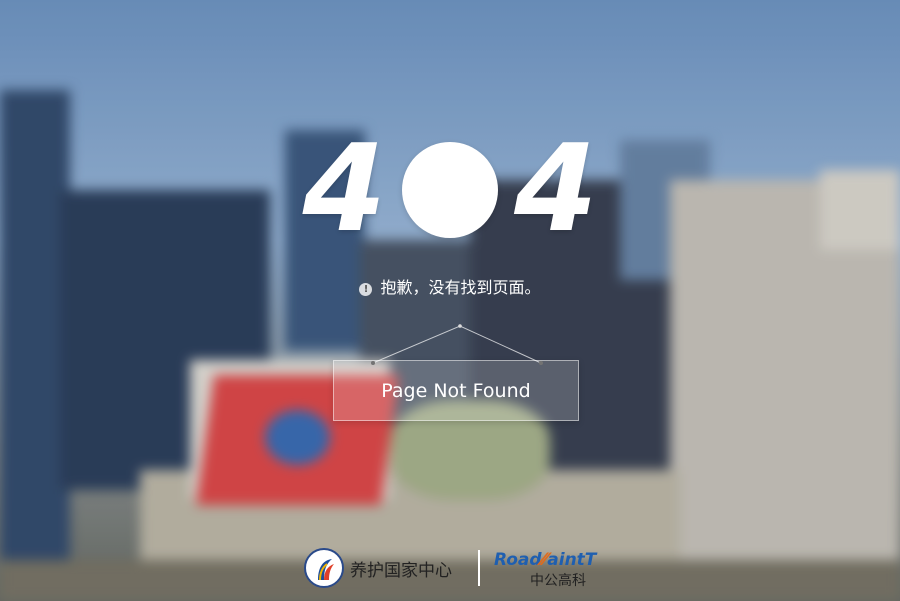  What do you see at coordinates (518, 560) in the screenshot?
I see `brand-text-road: Road` at bounding box center [518, 560].